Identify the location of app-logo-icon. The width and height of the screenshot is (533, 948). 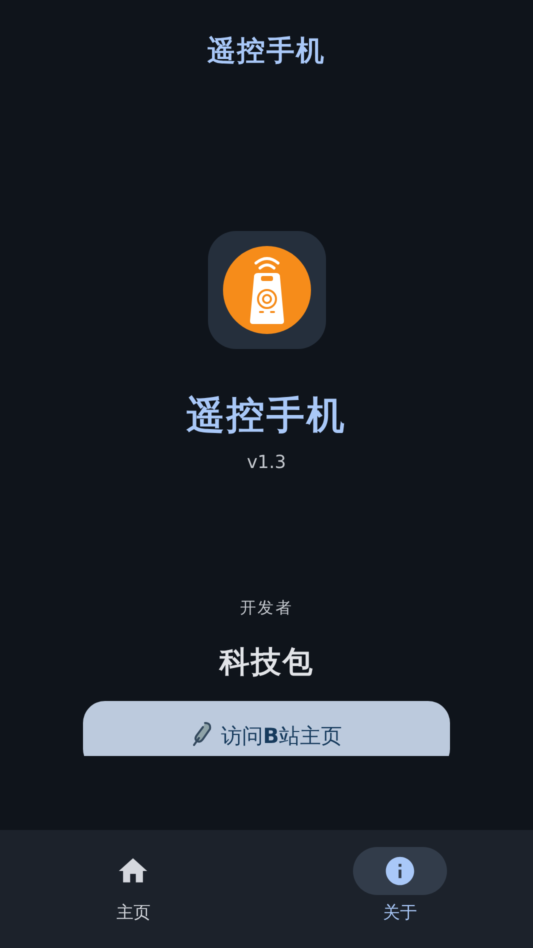
(267, 290).